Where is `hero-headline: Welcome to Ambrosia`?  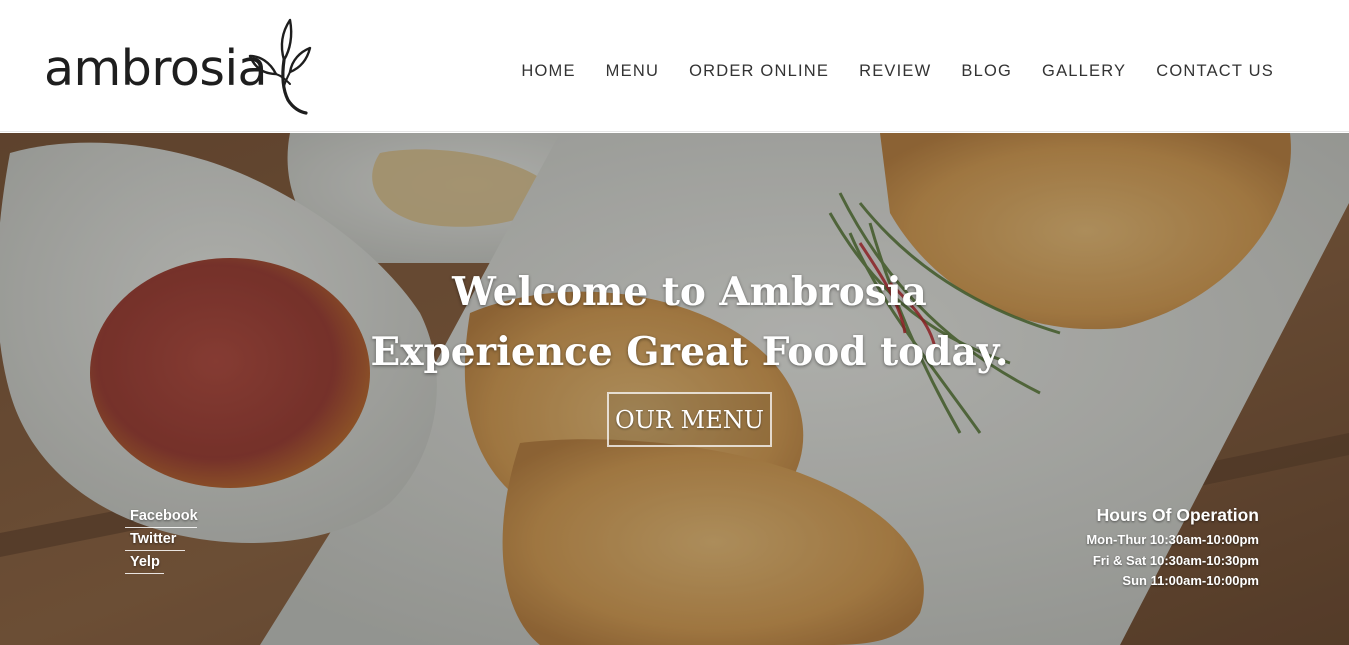
hero-headline: Welcome to Ambrosia is located at coordinates (689, 292).